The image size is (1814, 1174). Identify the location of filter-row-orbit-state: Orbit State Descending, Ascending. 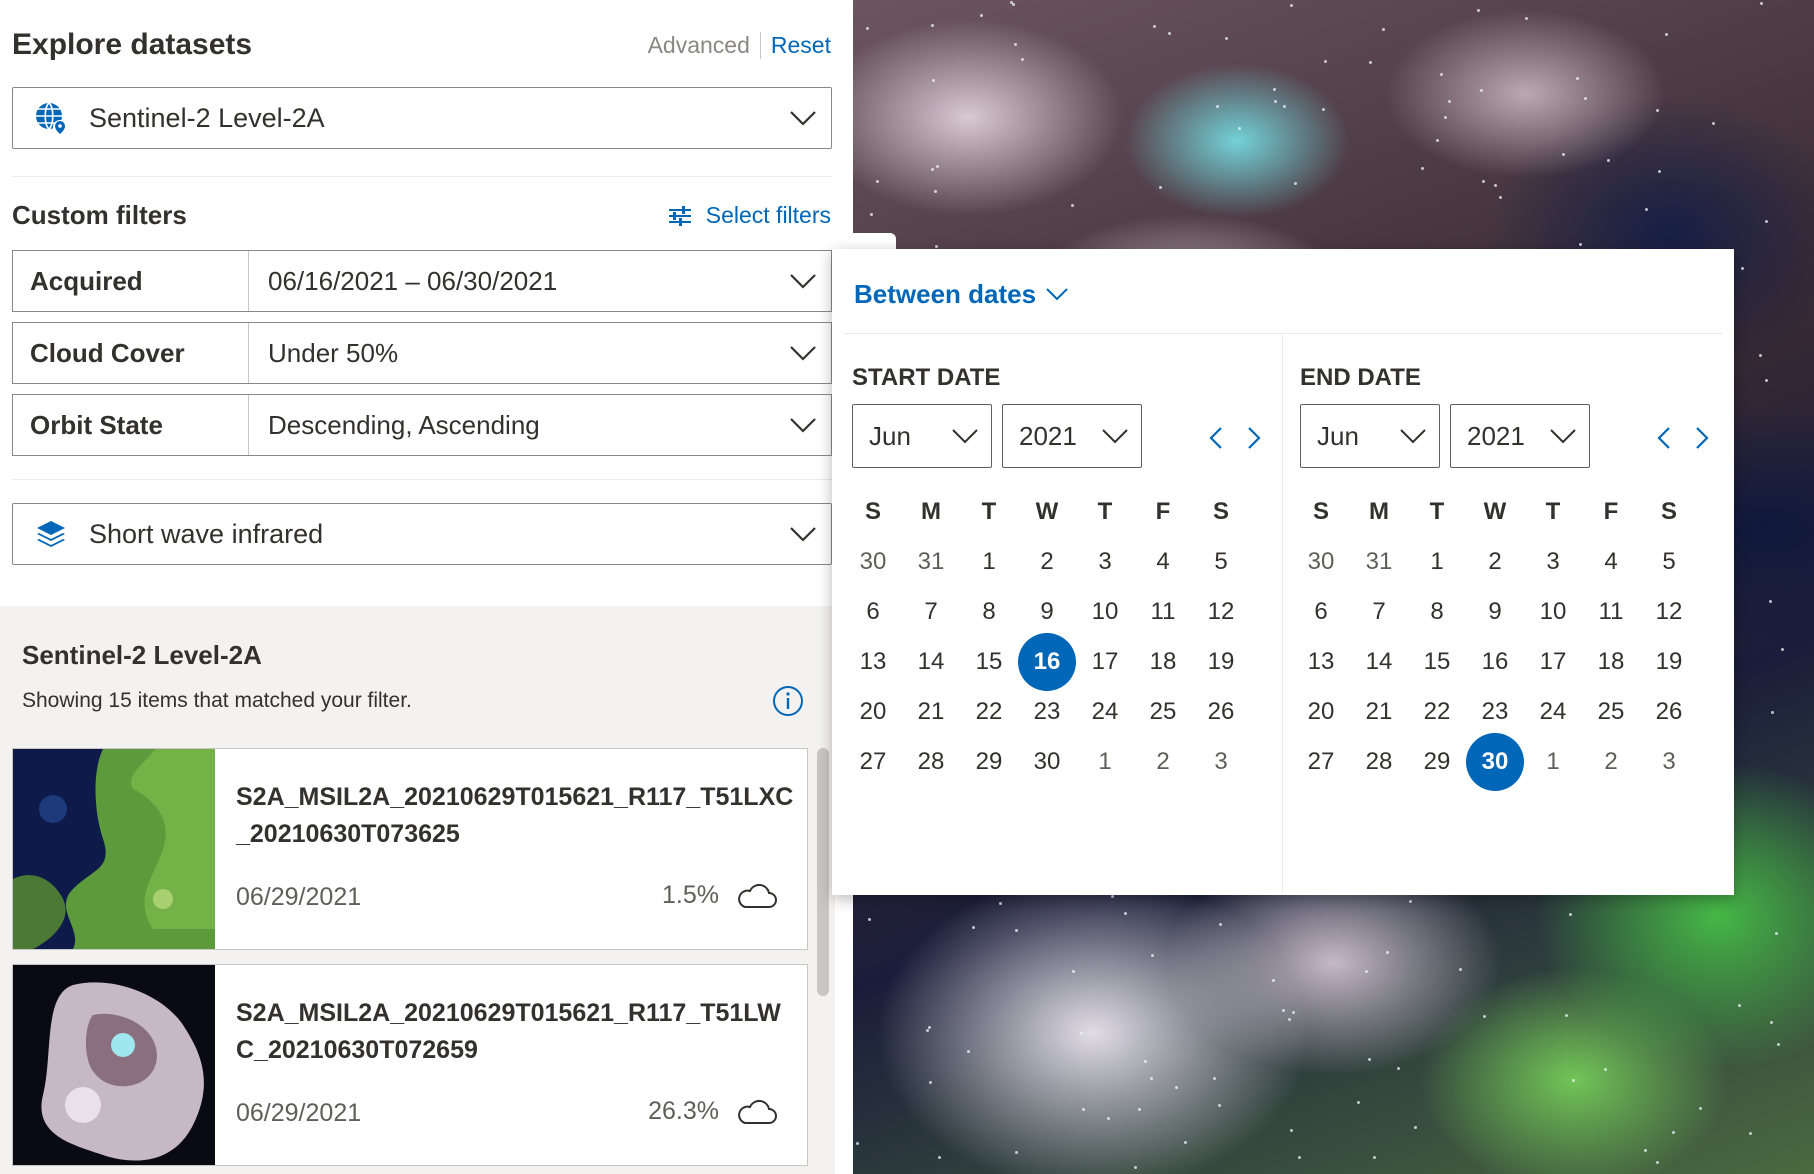
(422, 425).